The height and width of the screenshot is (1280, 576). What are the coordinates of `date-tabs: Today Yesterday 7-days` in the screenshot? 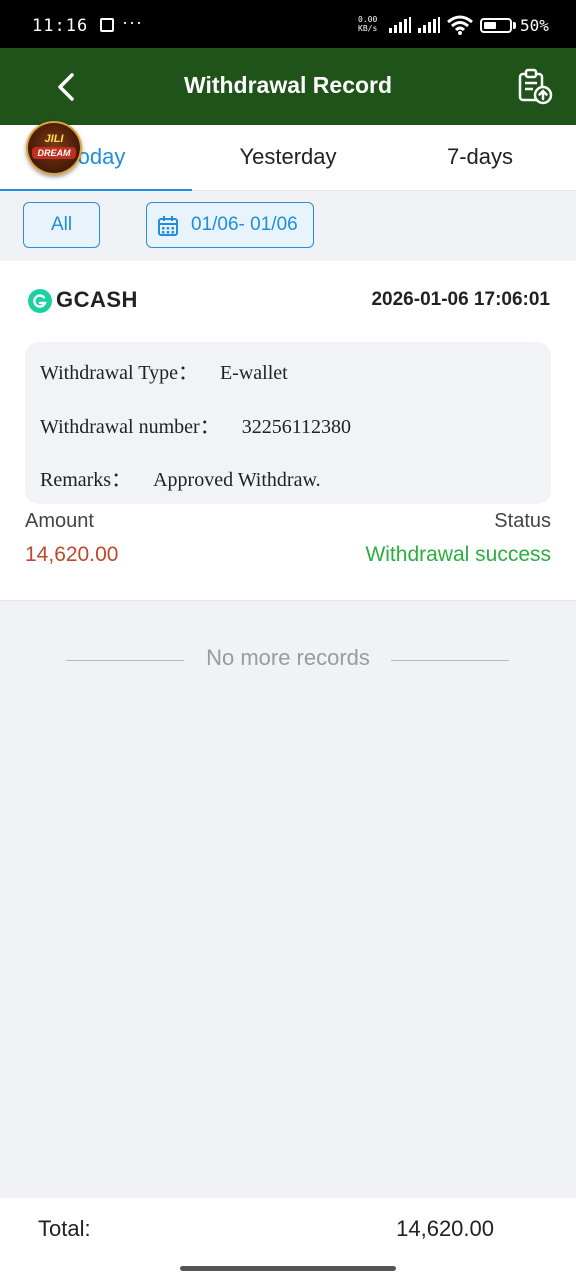 It's located at (288, 158).